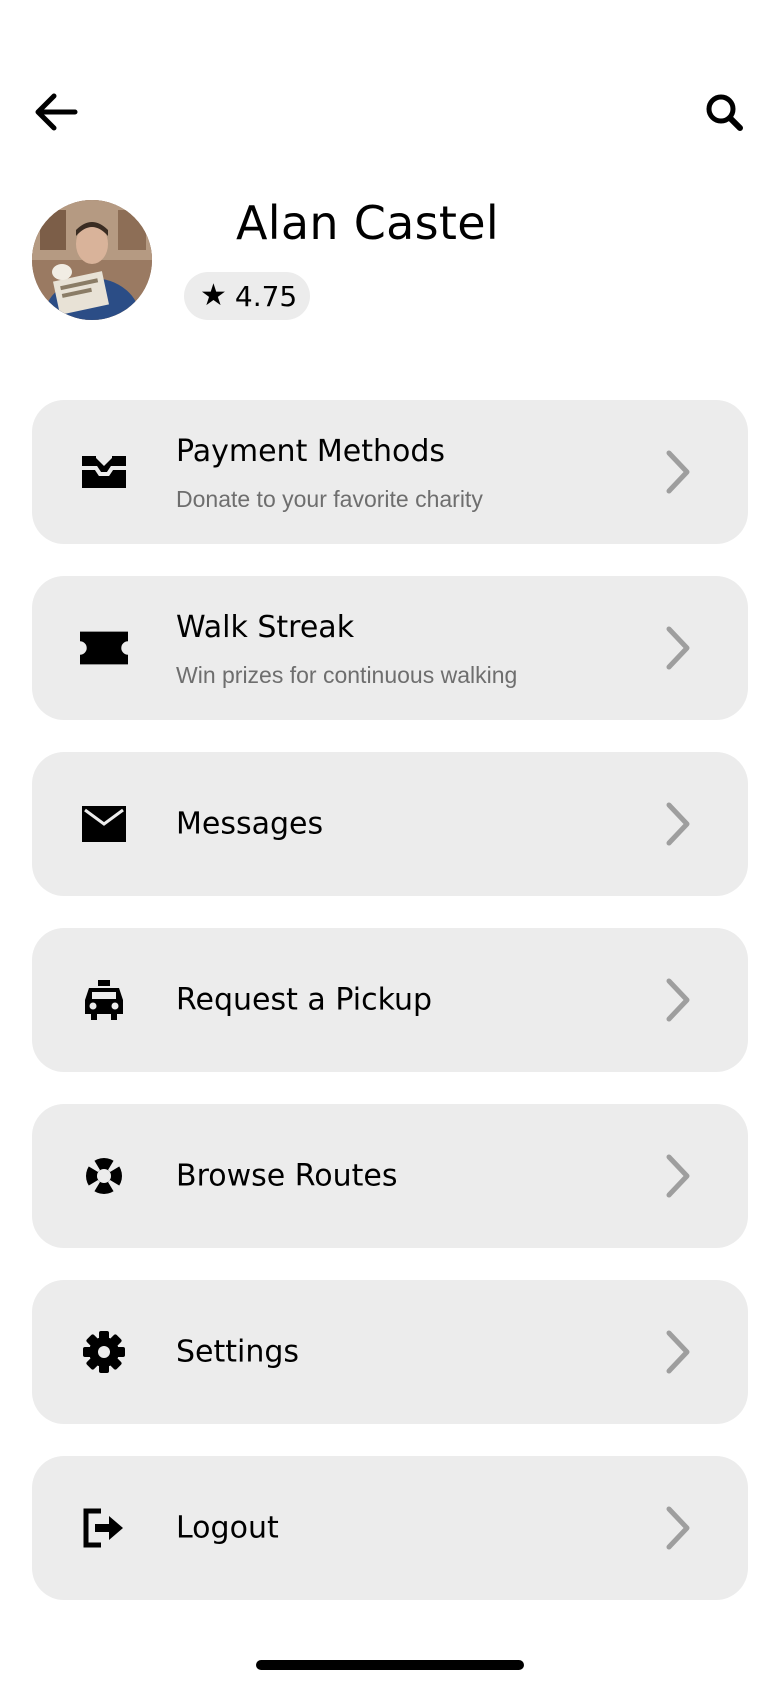 Image resolution: width=780 pixels, height=1688 pixels. Describe the element at coordinates (304, 1000) in the screenshot. I see `menu-item-title: Request a Pickup` at that location.